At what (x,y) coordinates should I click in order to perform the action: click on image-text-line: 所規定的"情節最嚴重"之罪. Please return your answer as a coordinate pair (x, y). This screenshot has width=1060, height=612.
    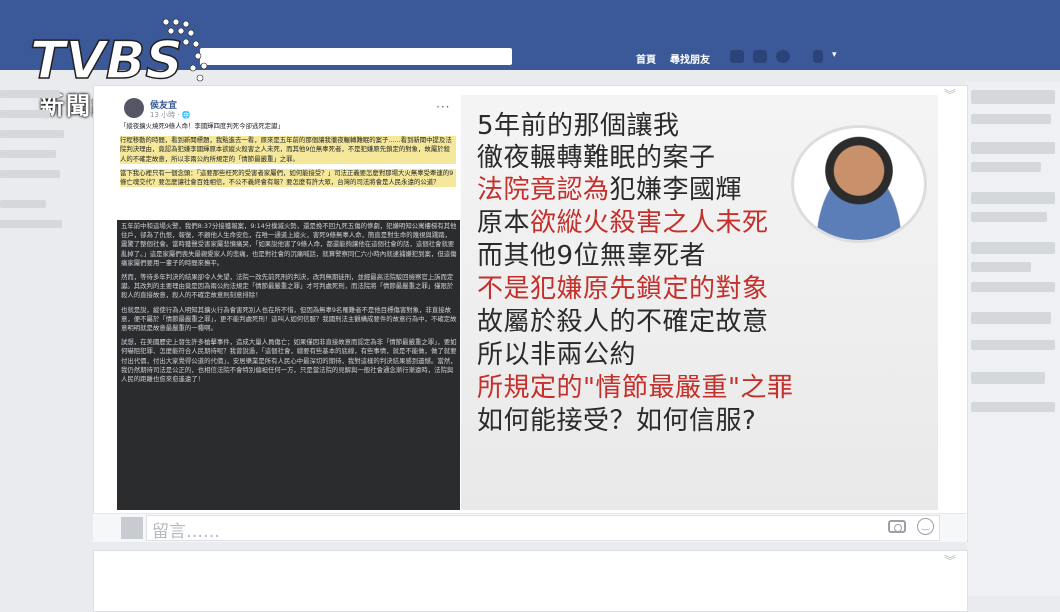
    Looking at the image, I should click on (635, 388).